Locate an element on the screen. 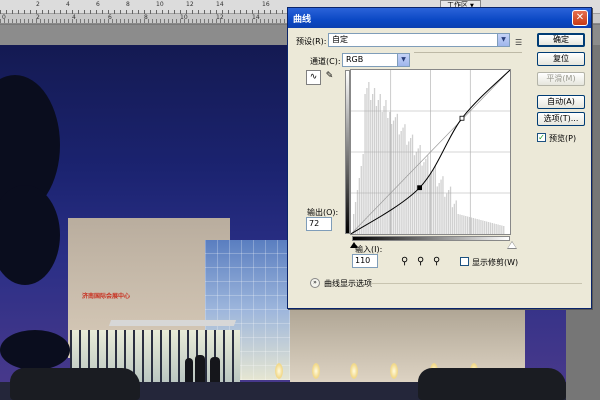 The image size is (600, 400). close-button: ✕ is located at coordinates (580, 18).